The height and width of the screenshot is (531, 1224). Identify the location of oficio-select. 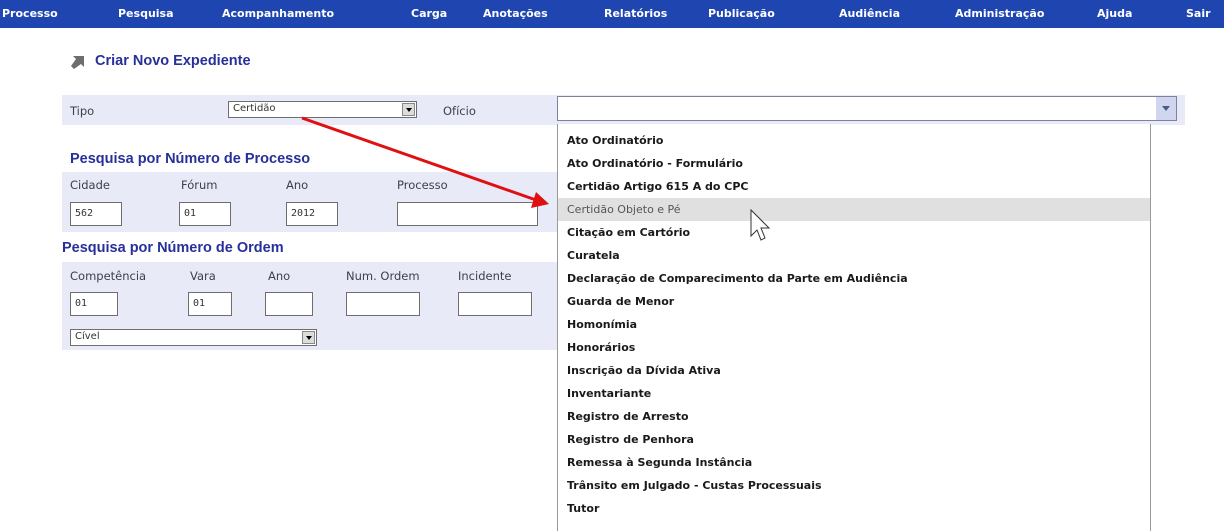
(867, 108).